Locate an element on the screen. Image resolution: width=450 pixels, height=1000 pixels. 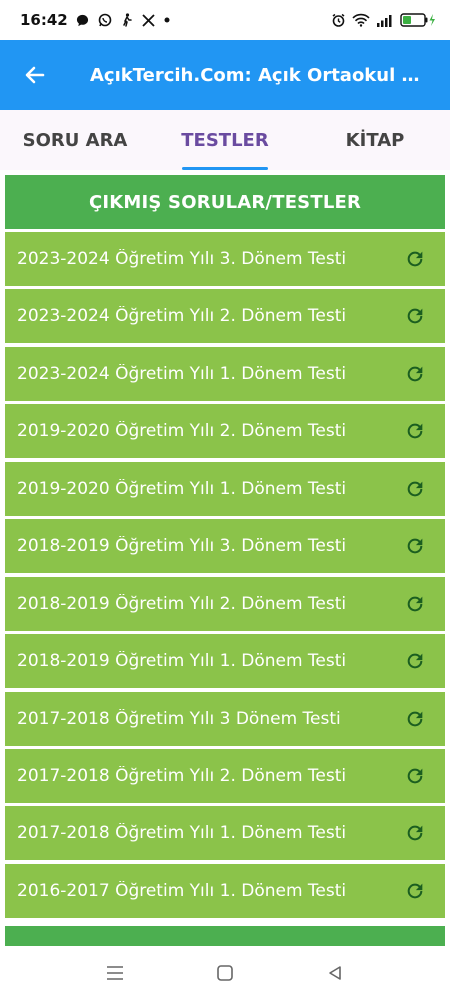
tab-testler: TESTLER is located at coordinates (225, 140).